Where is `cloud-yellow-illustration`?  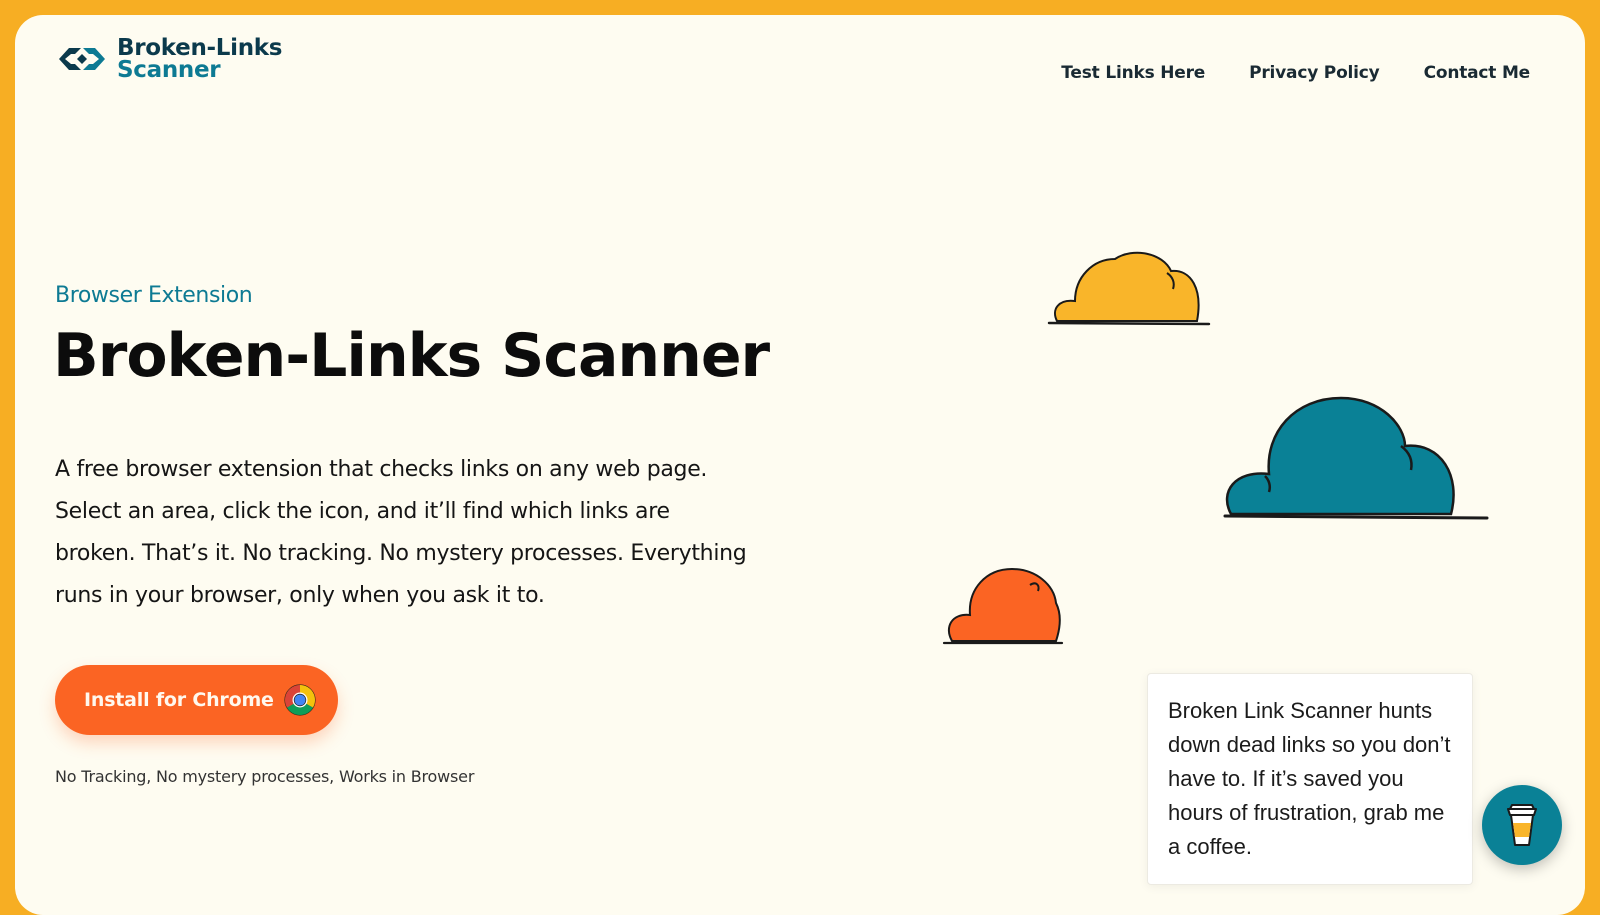
cloud-yellow-illustration is located at coordinates (1129, 288).